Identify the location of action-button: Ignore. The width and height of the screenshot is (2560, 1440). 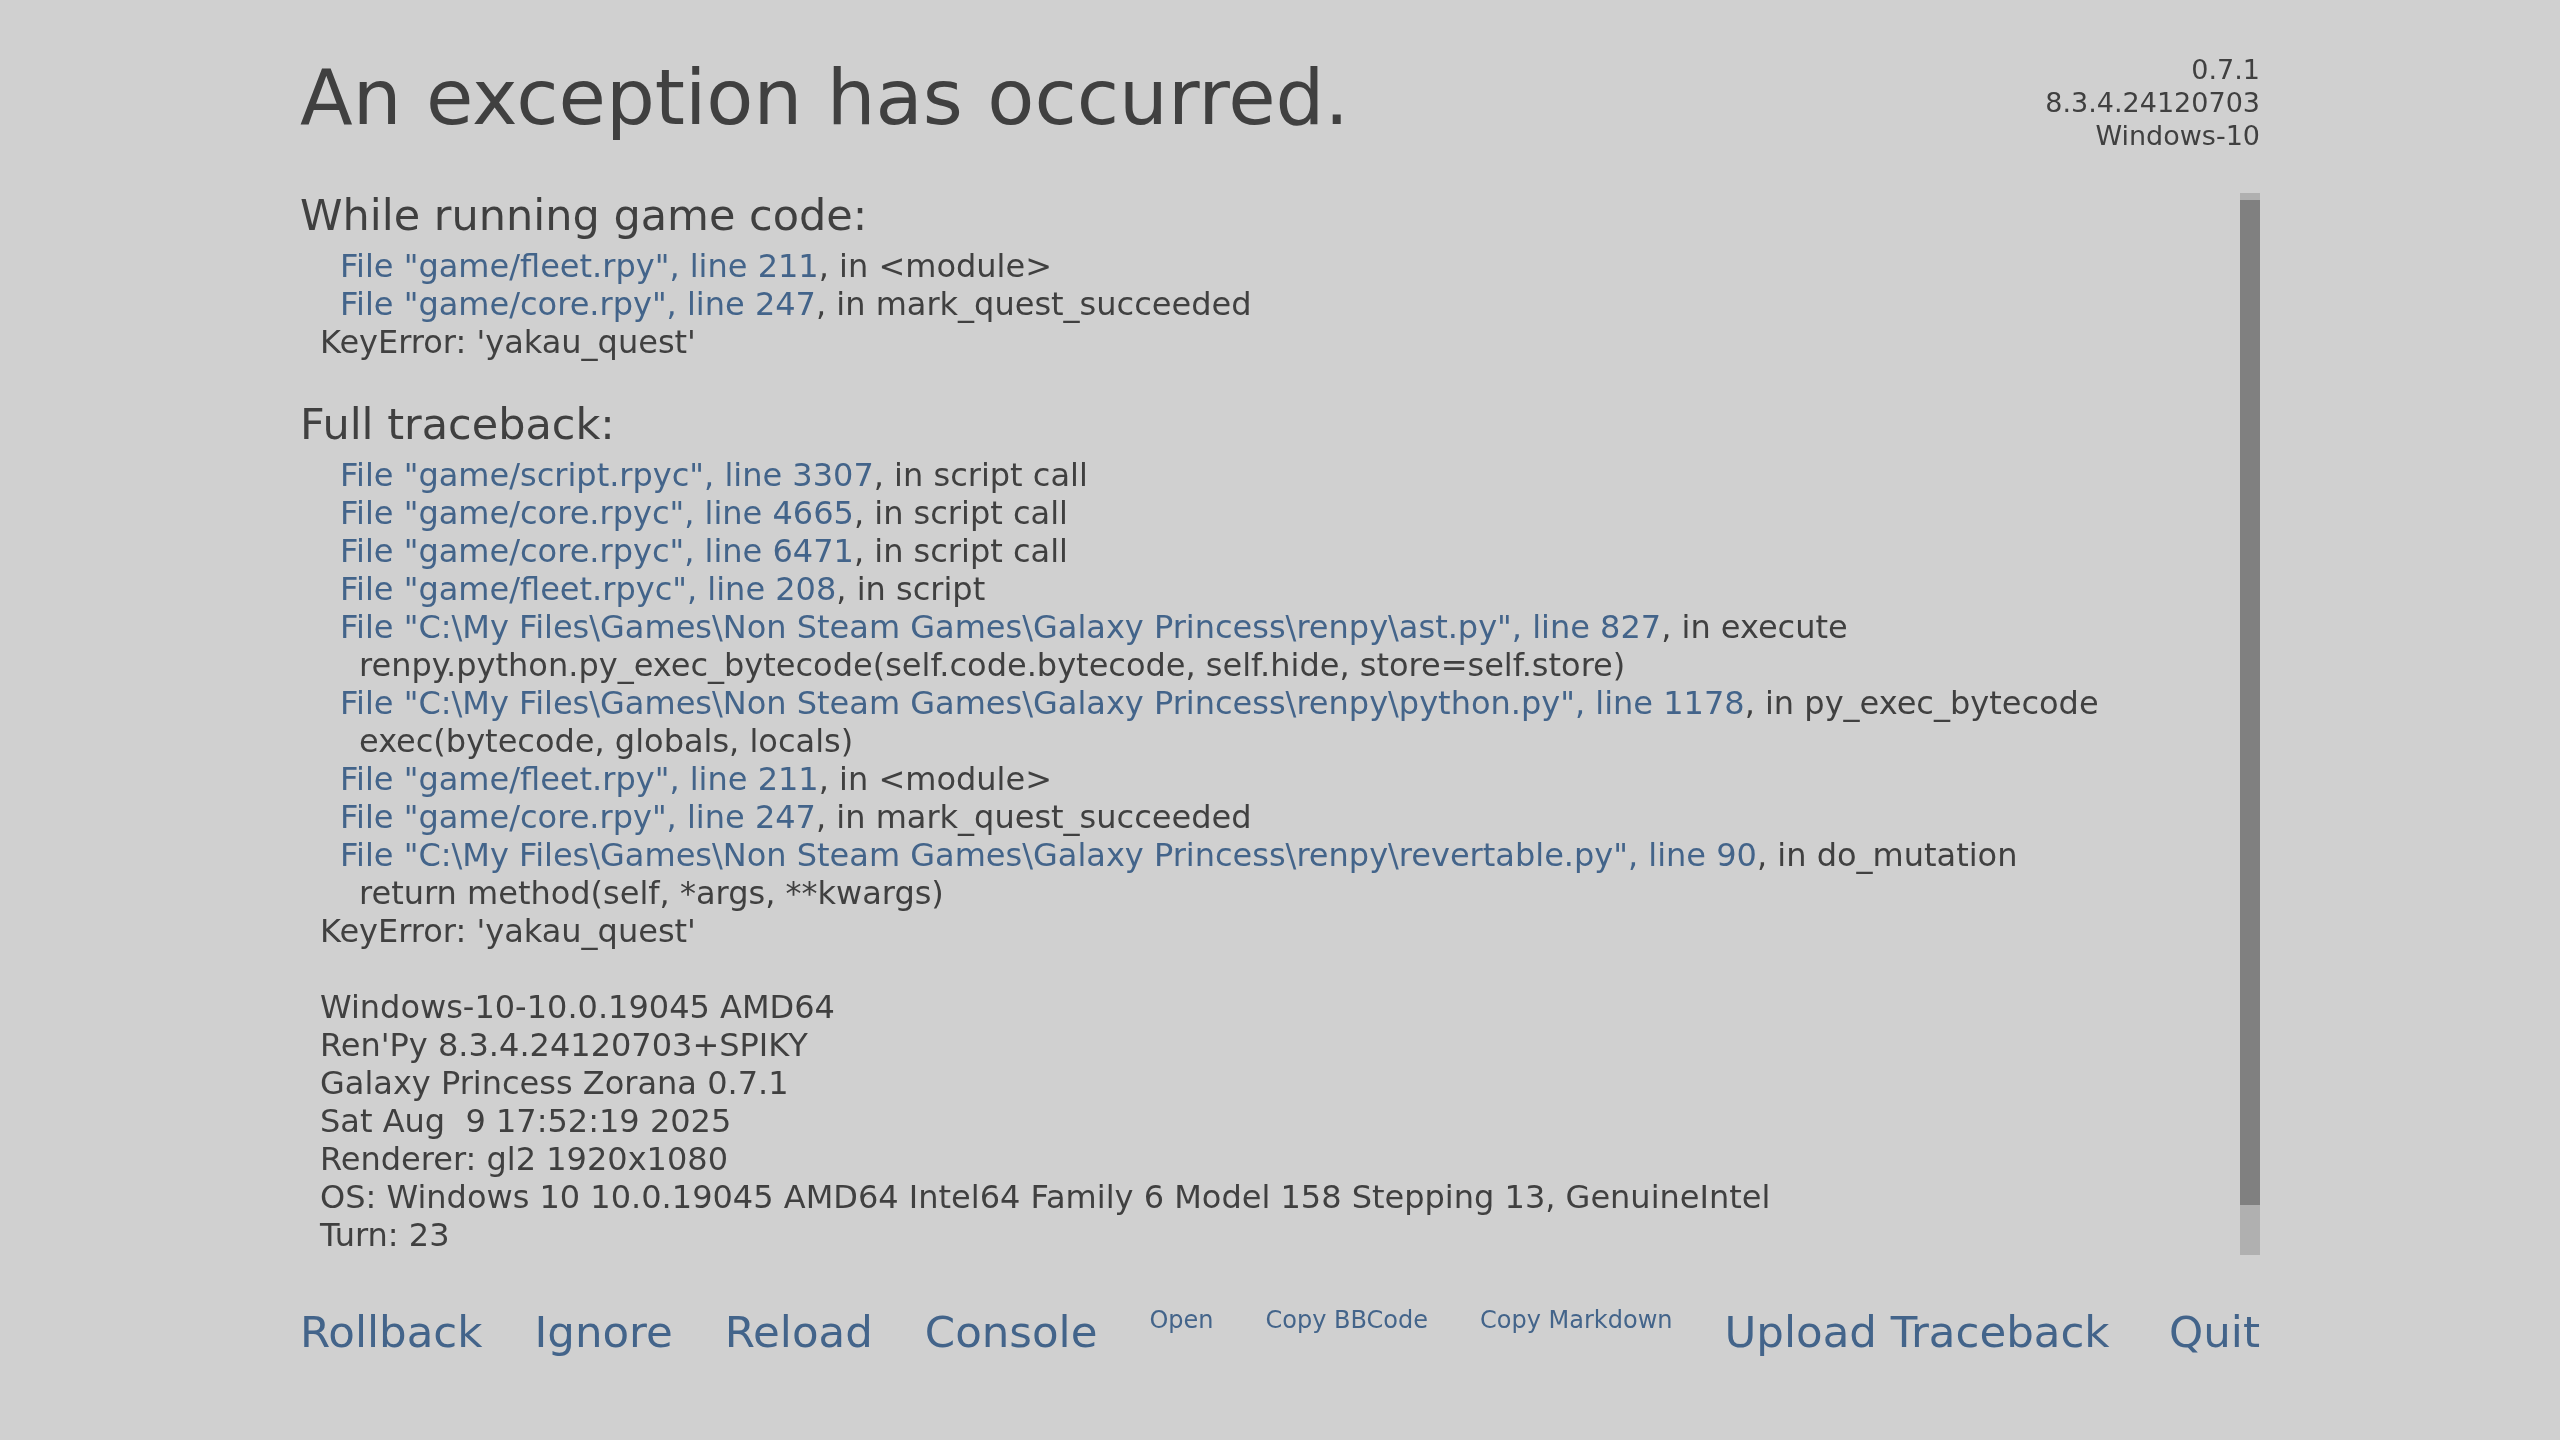
(603, 1332).